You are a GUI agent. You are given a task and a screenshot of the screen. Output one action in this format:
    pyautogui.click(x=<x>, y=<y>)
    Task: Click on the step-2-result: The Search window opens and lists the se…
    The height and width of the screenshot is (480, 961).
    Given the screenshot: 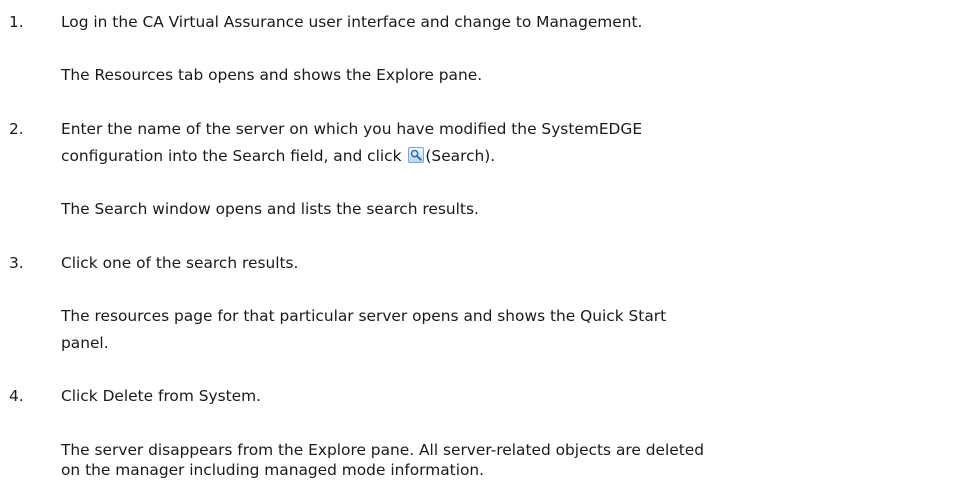 What is the action you would take?
    pyautogui.click(x=270, y=209)
    